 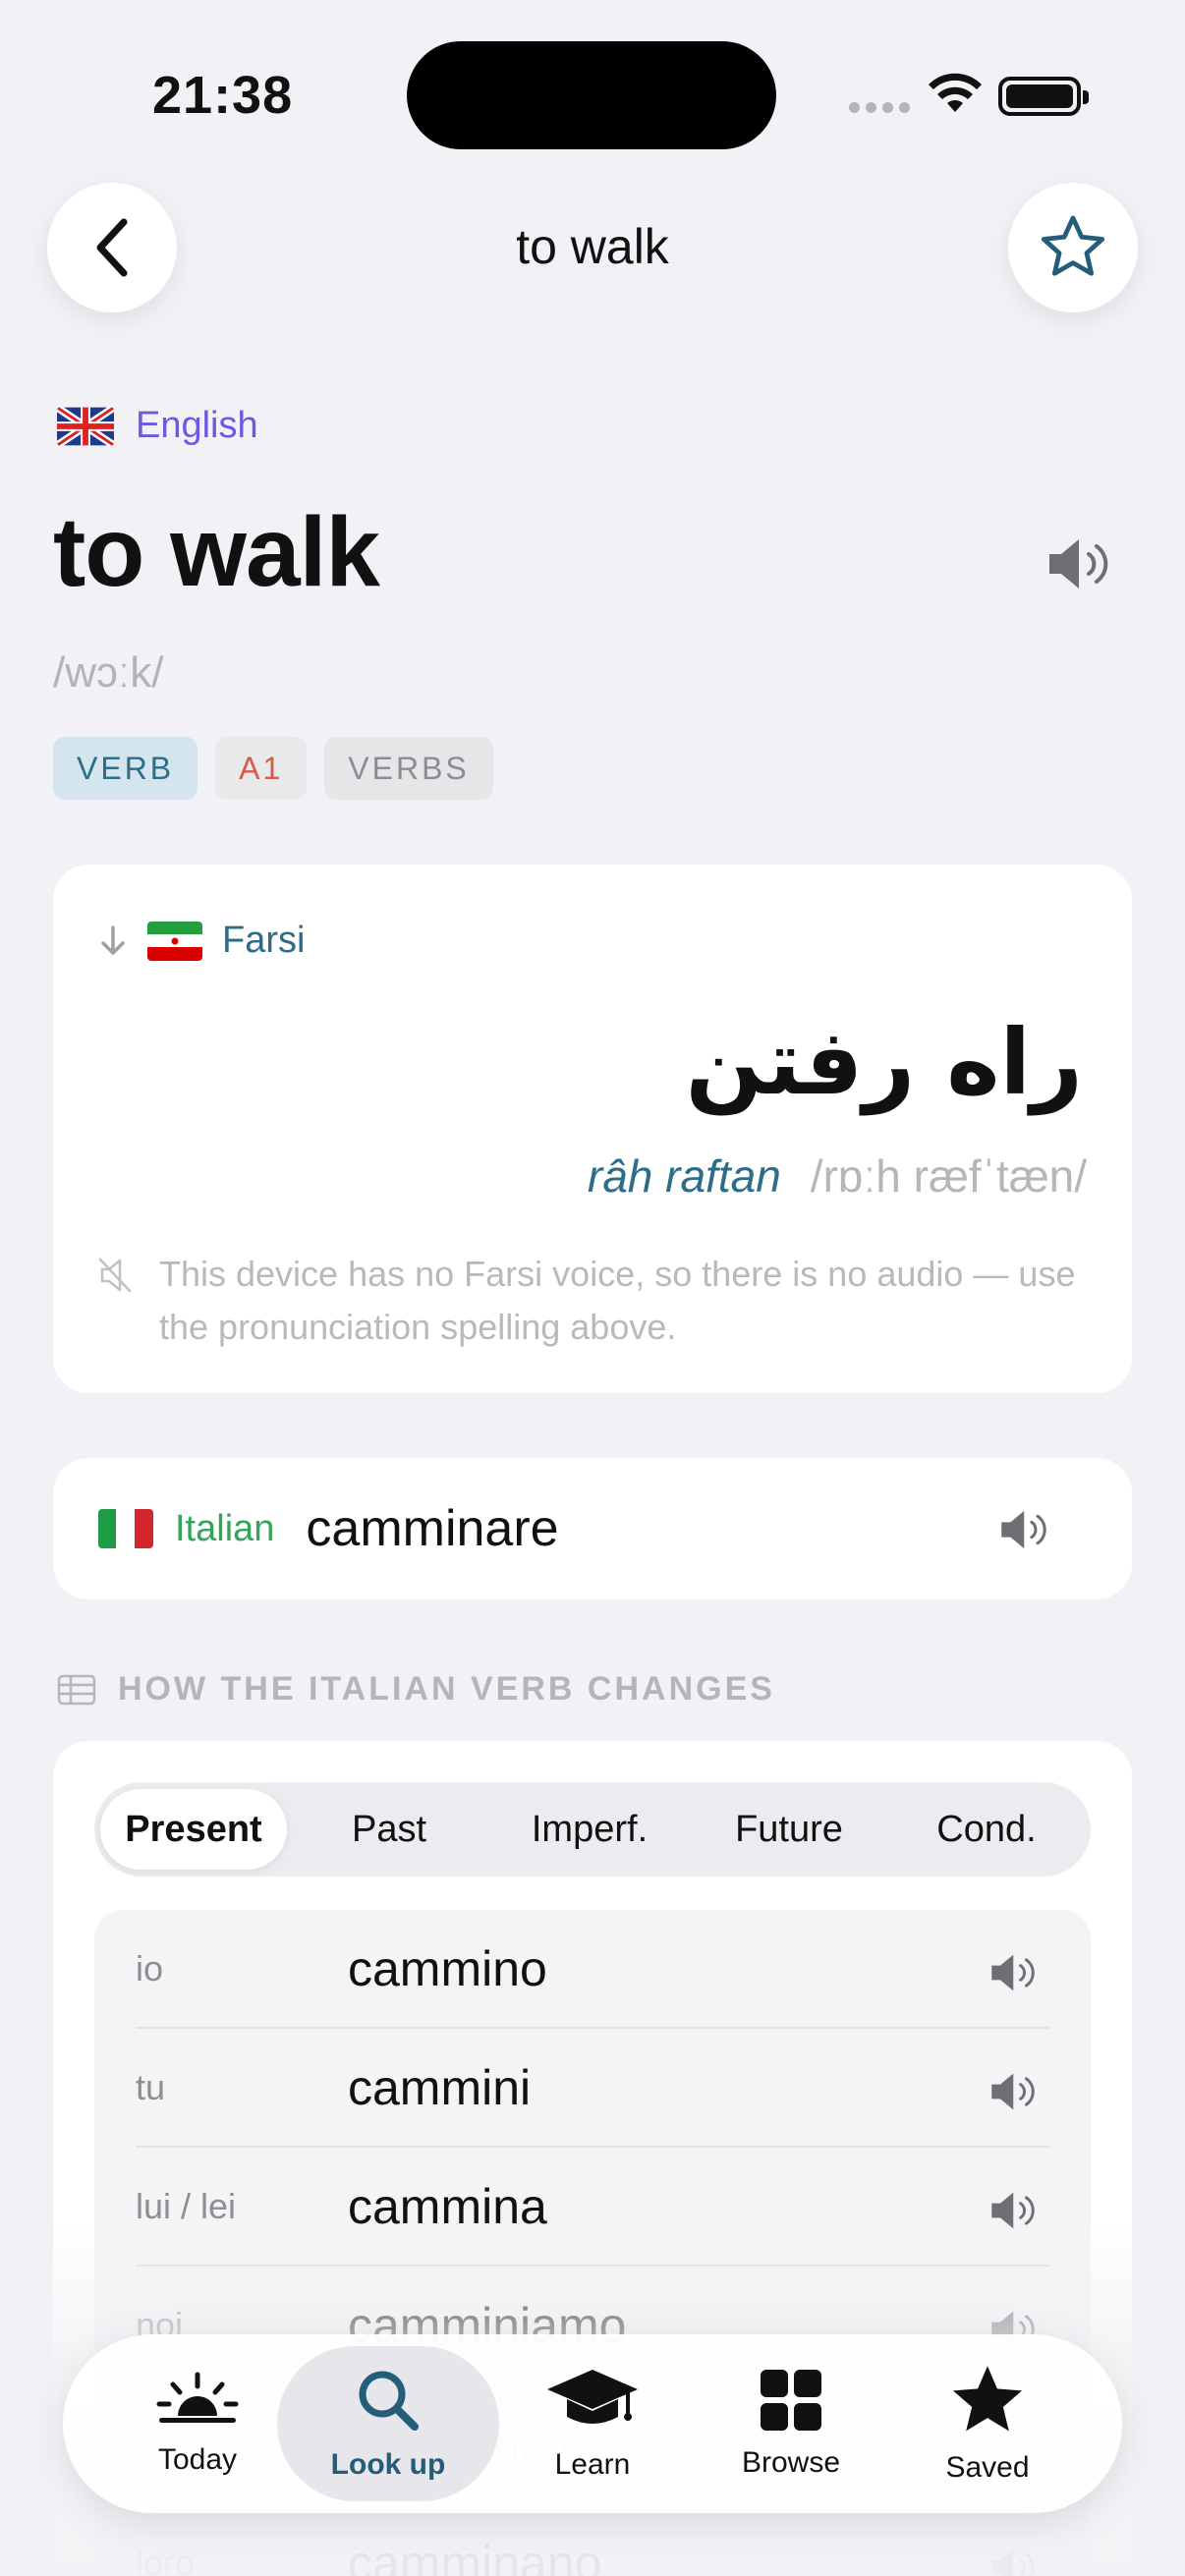 I want to click on conjugation-row: io cammino, so click(x=592, y=1969).